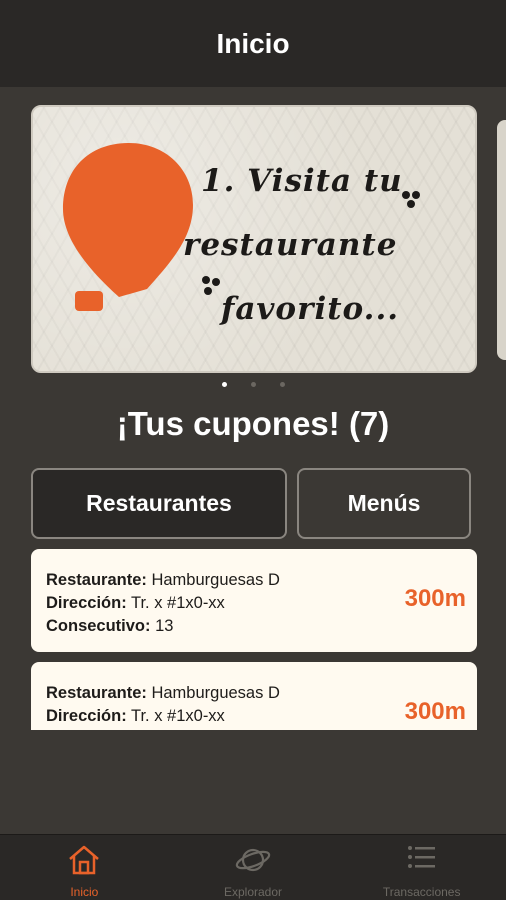  I want to click on tab-transacciones: Transacciones, so click(421, 867).